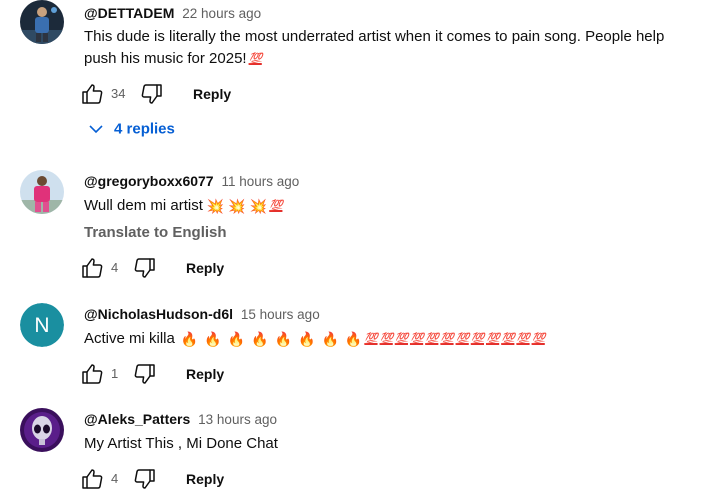  What do you see at coordinates (181, 443) in the screenshot?
I see `comment-body: My Artist This , Mi Done Chat` at bounding box center [181, 443].